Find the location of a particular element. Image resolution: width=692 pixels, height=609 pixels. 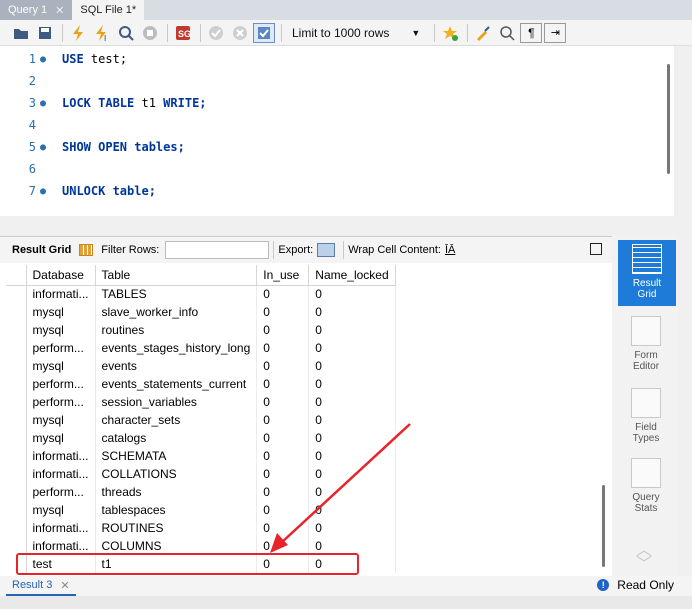

table-row: perform... threads 0 0 is located at coordinates (201, 492).